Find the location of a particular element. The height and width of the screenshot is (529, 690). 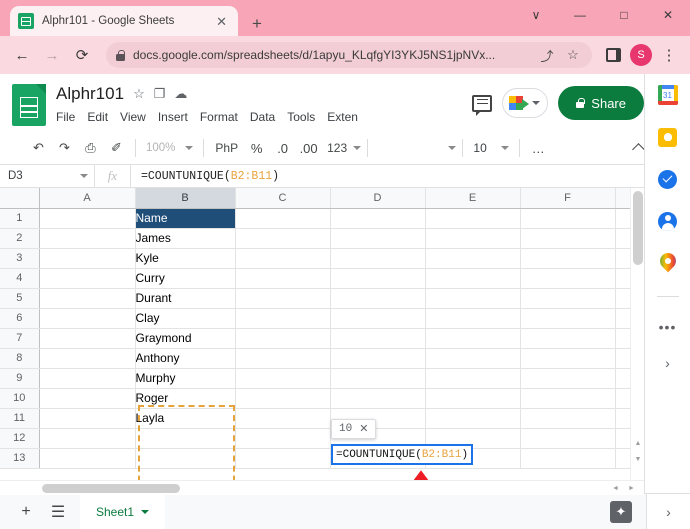

cell-c9 is located at coordinates (283, 378).